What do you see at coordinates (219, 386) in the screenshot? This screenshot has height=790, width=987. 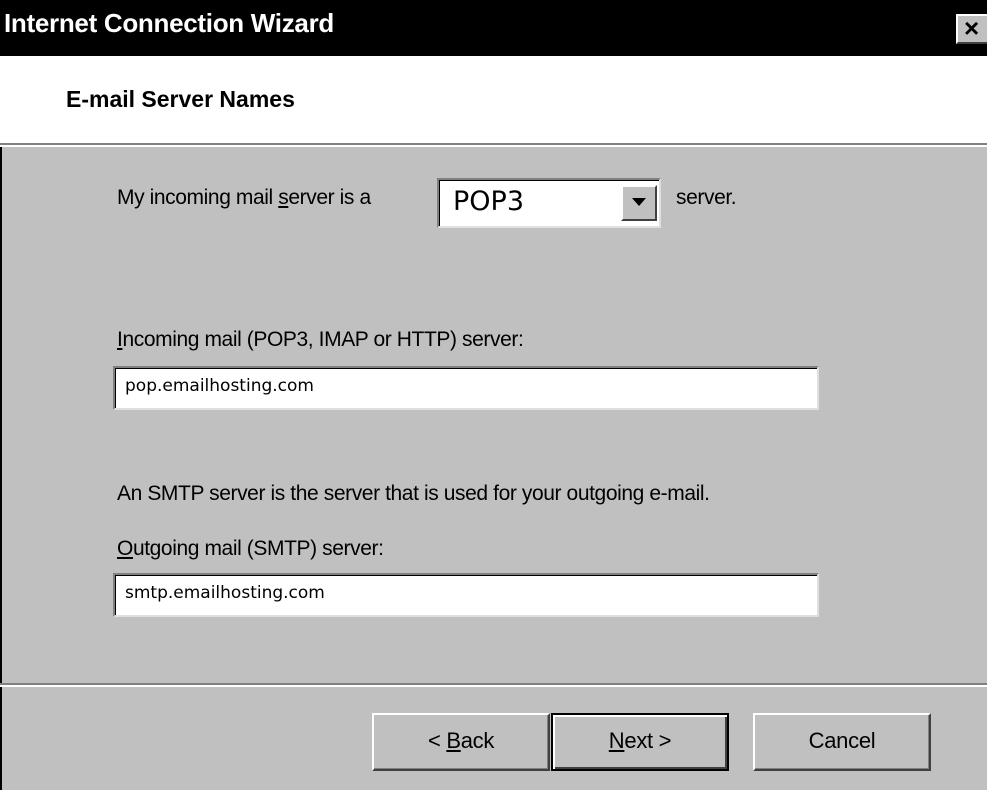 I see `incoming-server-value: pop.emailhosting.com` at bounding box center [219, 386].